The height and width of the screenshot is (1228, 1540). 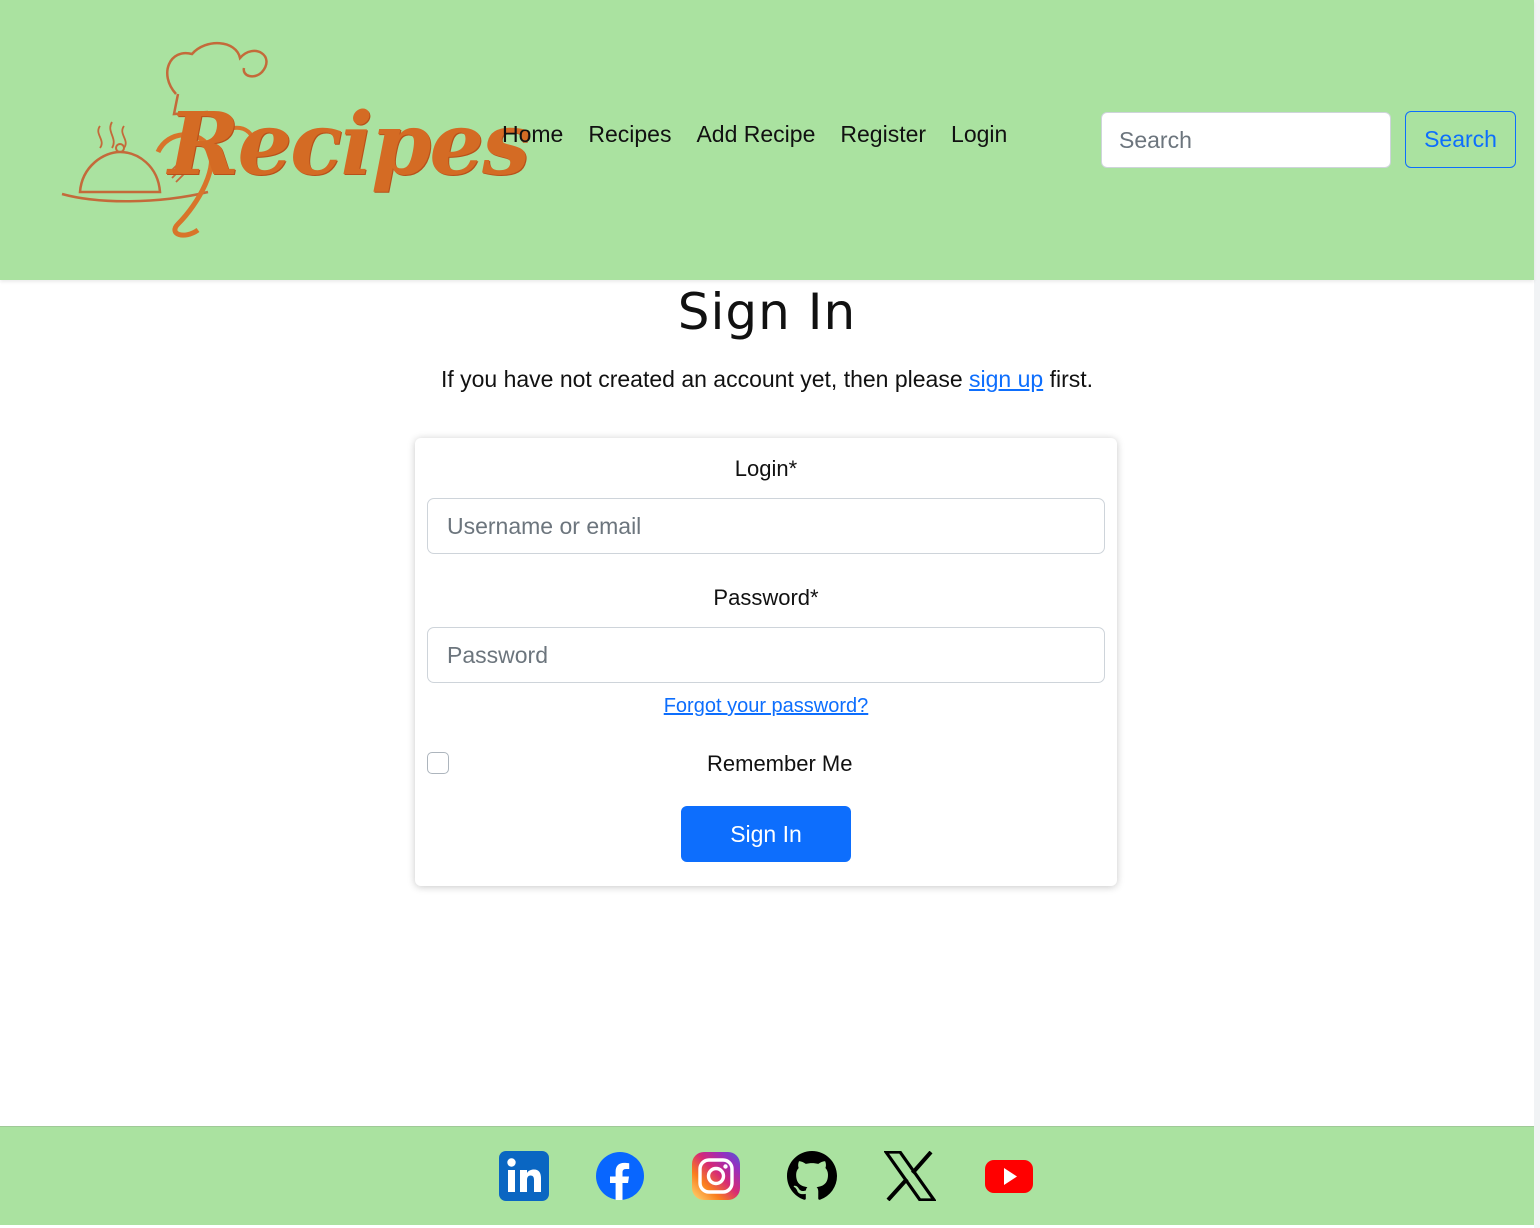 What do you see at coordinates (1537, 614) in the screenshot?
I see `page-edge` at bounding box center [1537, 614].